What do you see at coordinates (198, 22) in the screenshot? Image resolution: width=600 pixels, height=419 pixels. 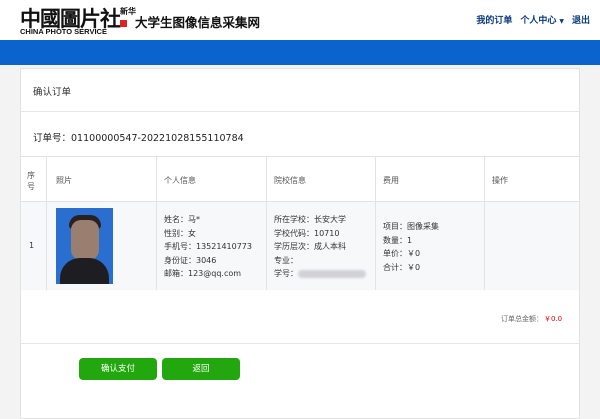 I see `site-title: 大学生图像信息采集网` at bounding box center [198, 22].